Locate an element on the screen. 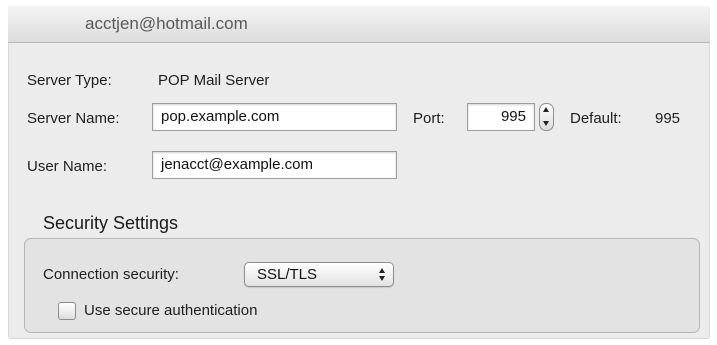 This screenshot has height=345, width=717. popup-arrows-icon is located at coordinates (383, 274).